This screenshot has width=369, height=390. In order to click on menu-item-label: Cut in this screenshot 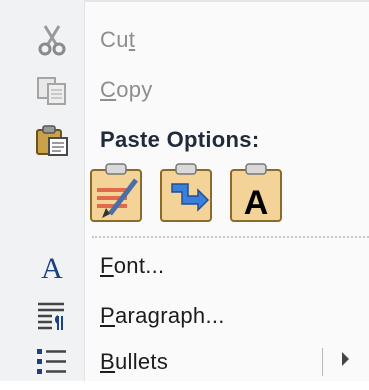, I will do `click(118, 39)`.